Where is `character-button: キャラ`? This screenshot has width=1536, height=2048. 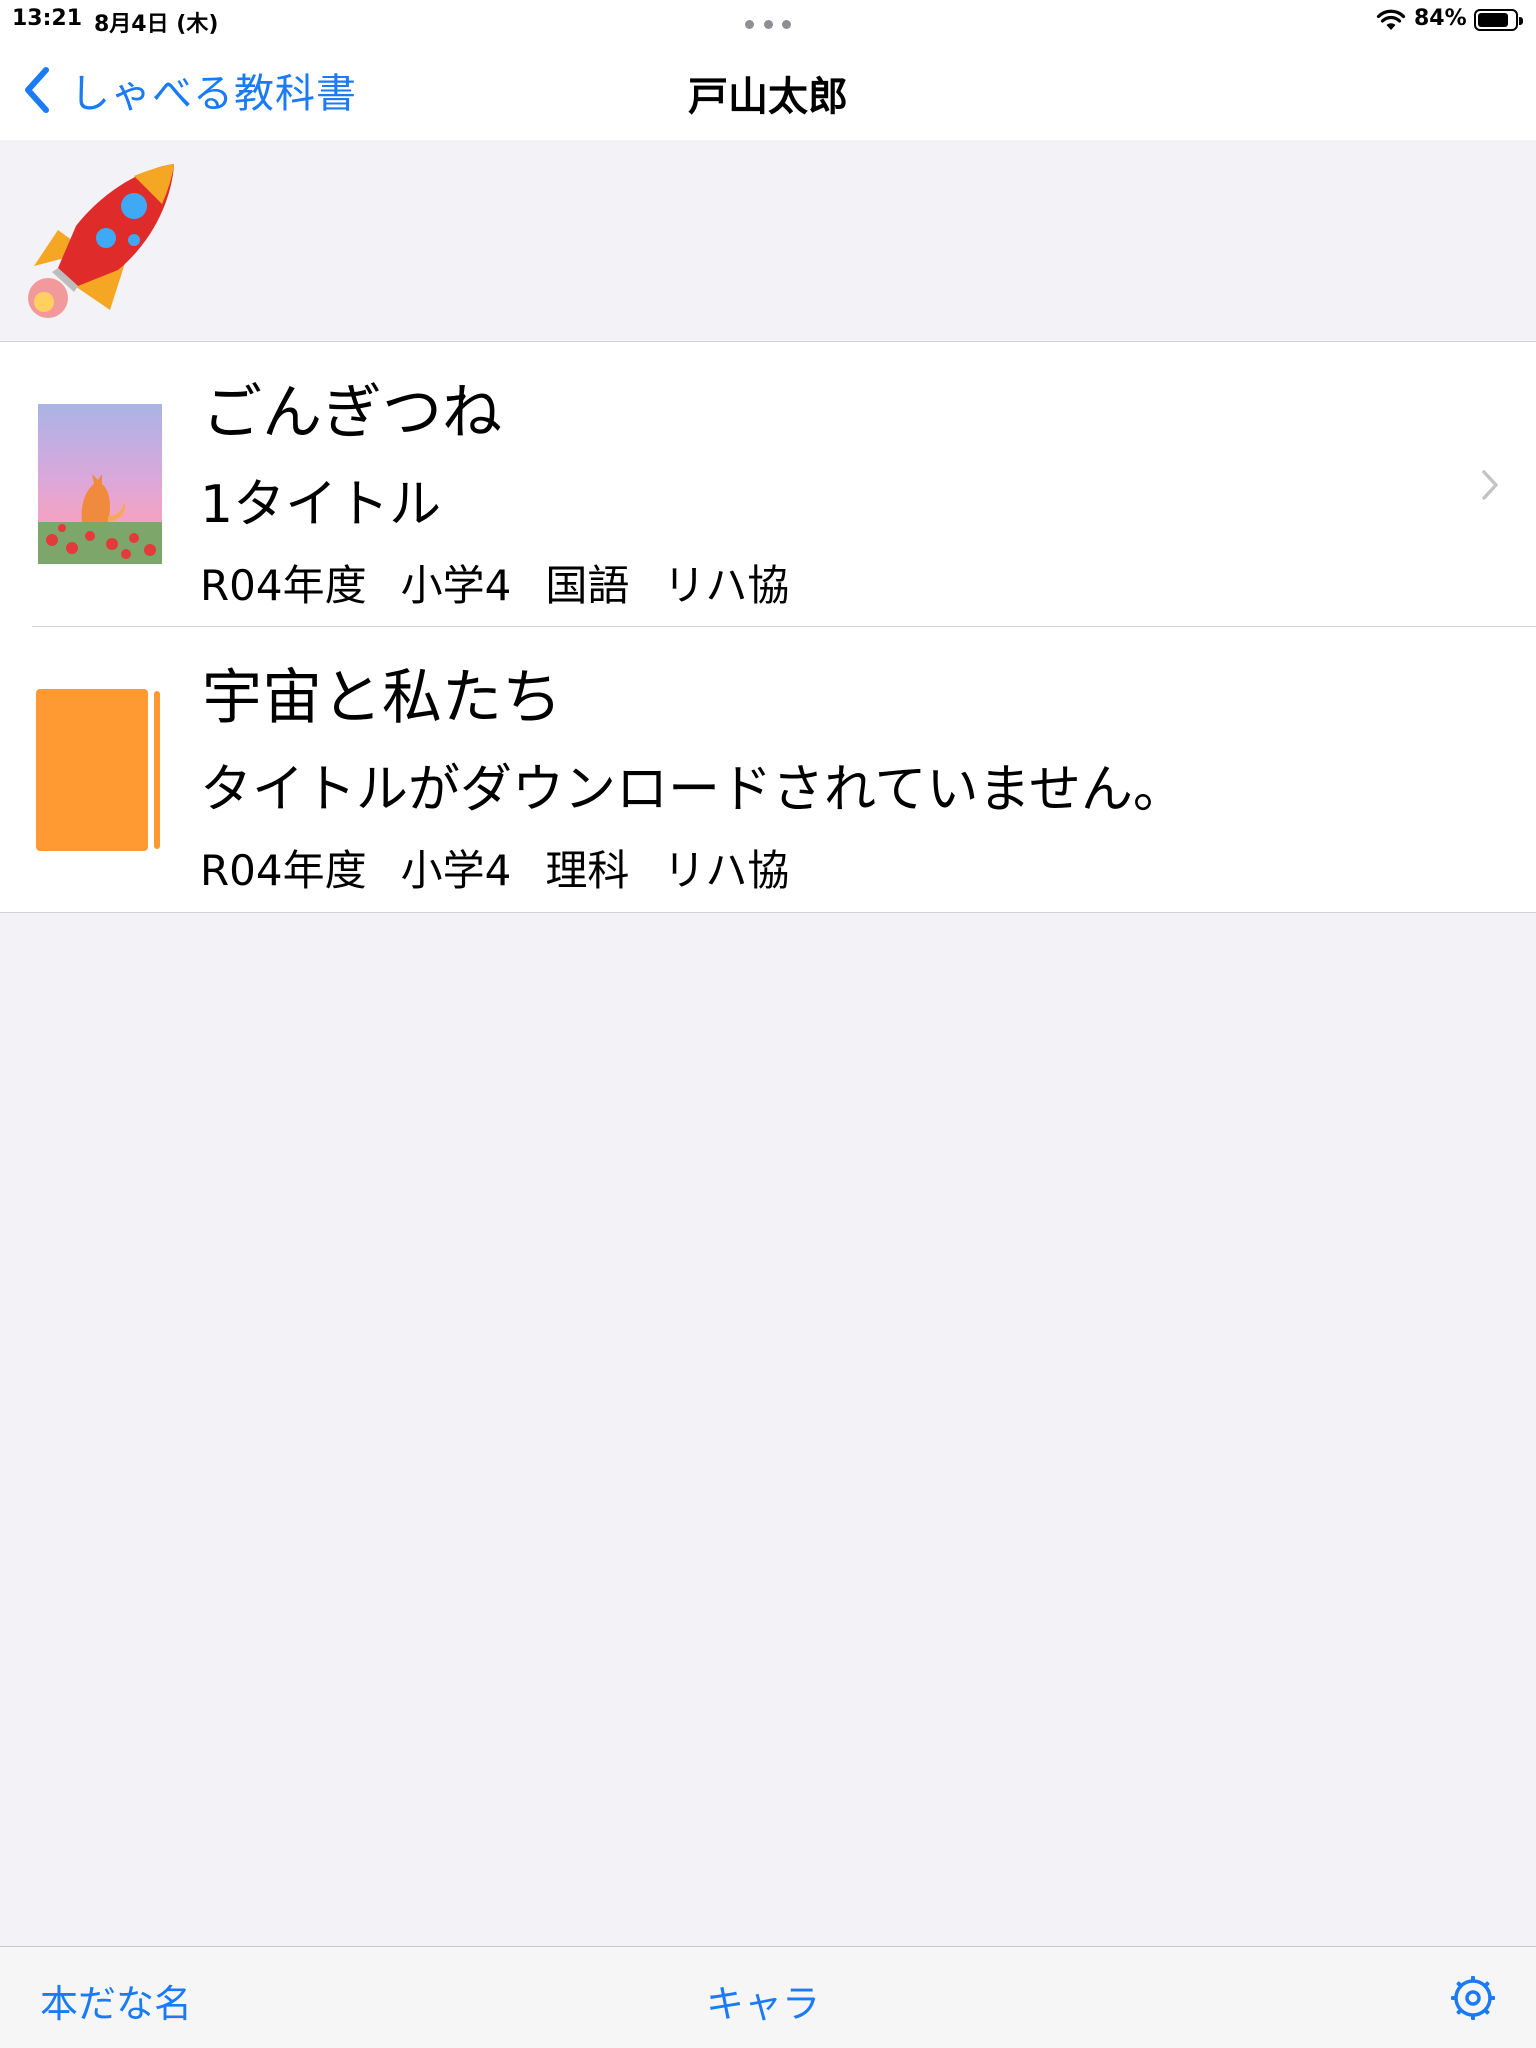
character-button: キャラ is located at coordinates (763, 2000).